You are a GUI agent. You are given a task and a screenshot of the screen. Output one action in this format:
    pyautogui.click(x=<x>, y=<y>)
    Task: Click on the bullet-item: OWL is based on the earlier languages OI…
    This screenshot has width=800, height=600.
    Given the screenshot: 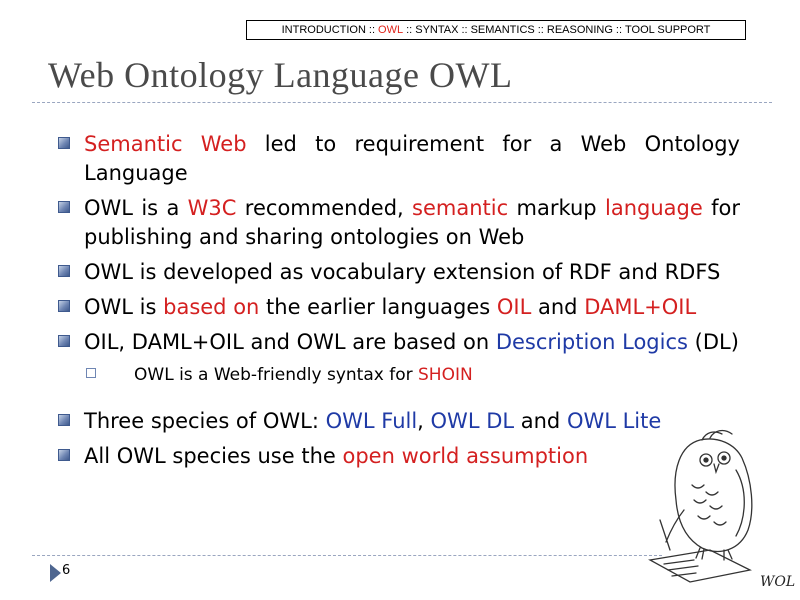 What is the action you would take?
    pyautogui.click(x=398, y=307)
    